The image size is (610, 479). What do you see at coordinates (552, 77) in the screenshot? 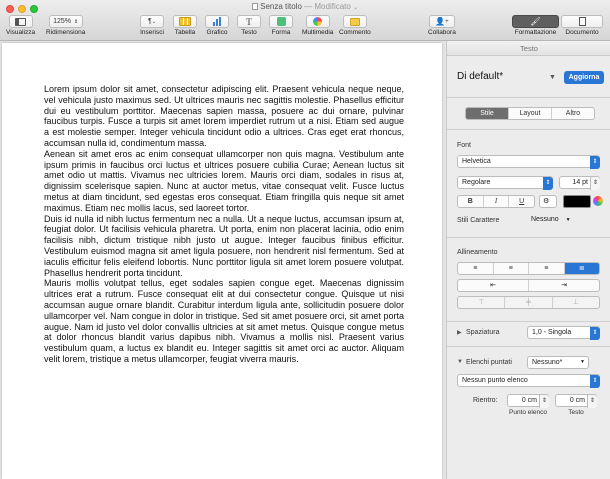
I see `chevron-down-icon: ▼` at bounding box center [552, 77].